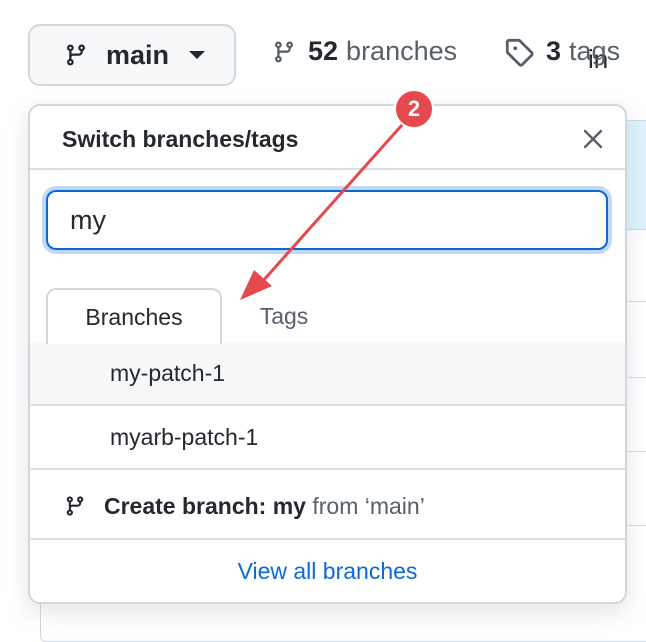 The image size is (646, 642). What do you see at coordinates (180, 139) in the screenshot?
I see `dropdown-title: Switch branches/tags` at bounding box center [180, 139].